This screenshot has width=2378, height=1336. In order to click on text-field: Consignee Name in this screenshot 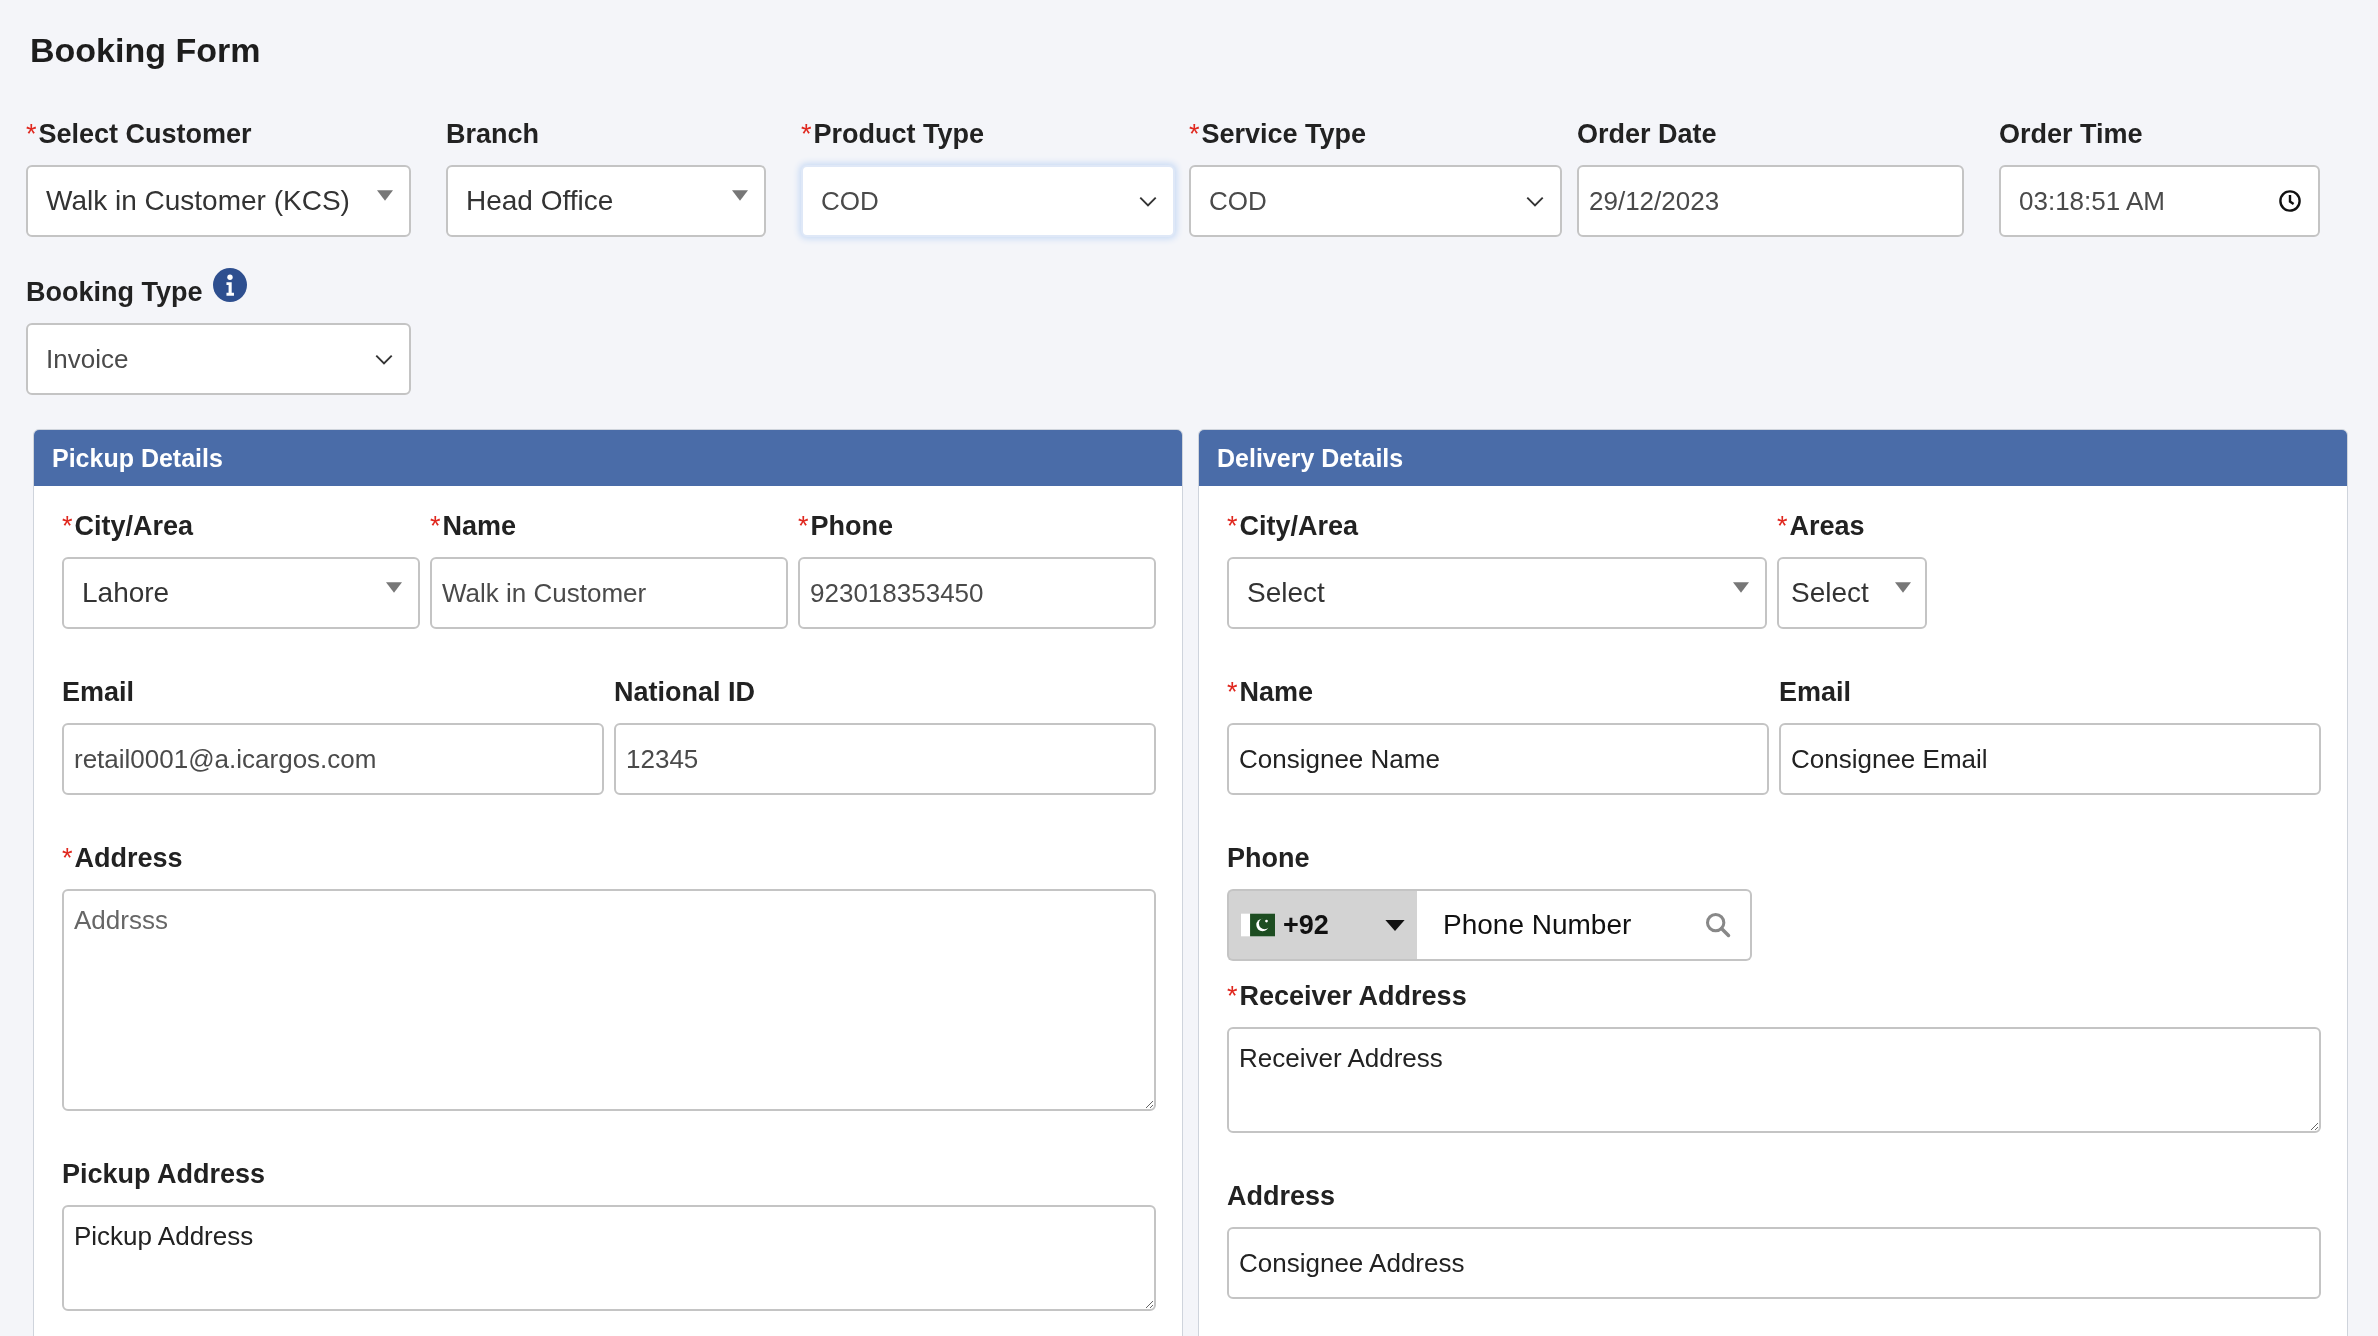, I will do `click(1498, 759)`.